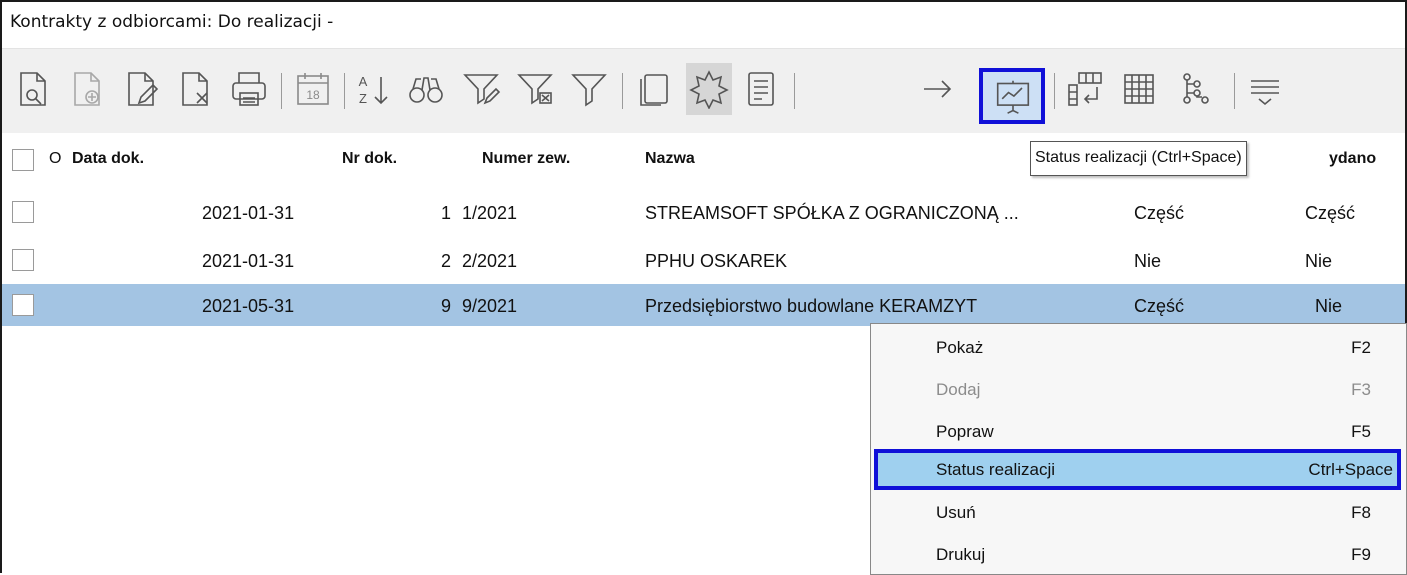  What do you see at coordinates (811, 306) in the screenshot?
I see `name-cell: Przedsiębiorstwo budowlane KERAMZYT` at bounding box center [811, 306].